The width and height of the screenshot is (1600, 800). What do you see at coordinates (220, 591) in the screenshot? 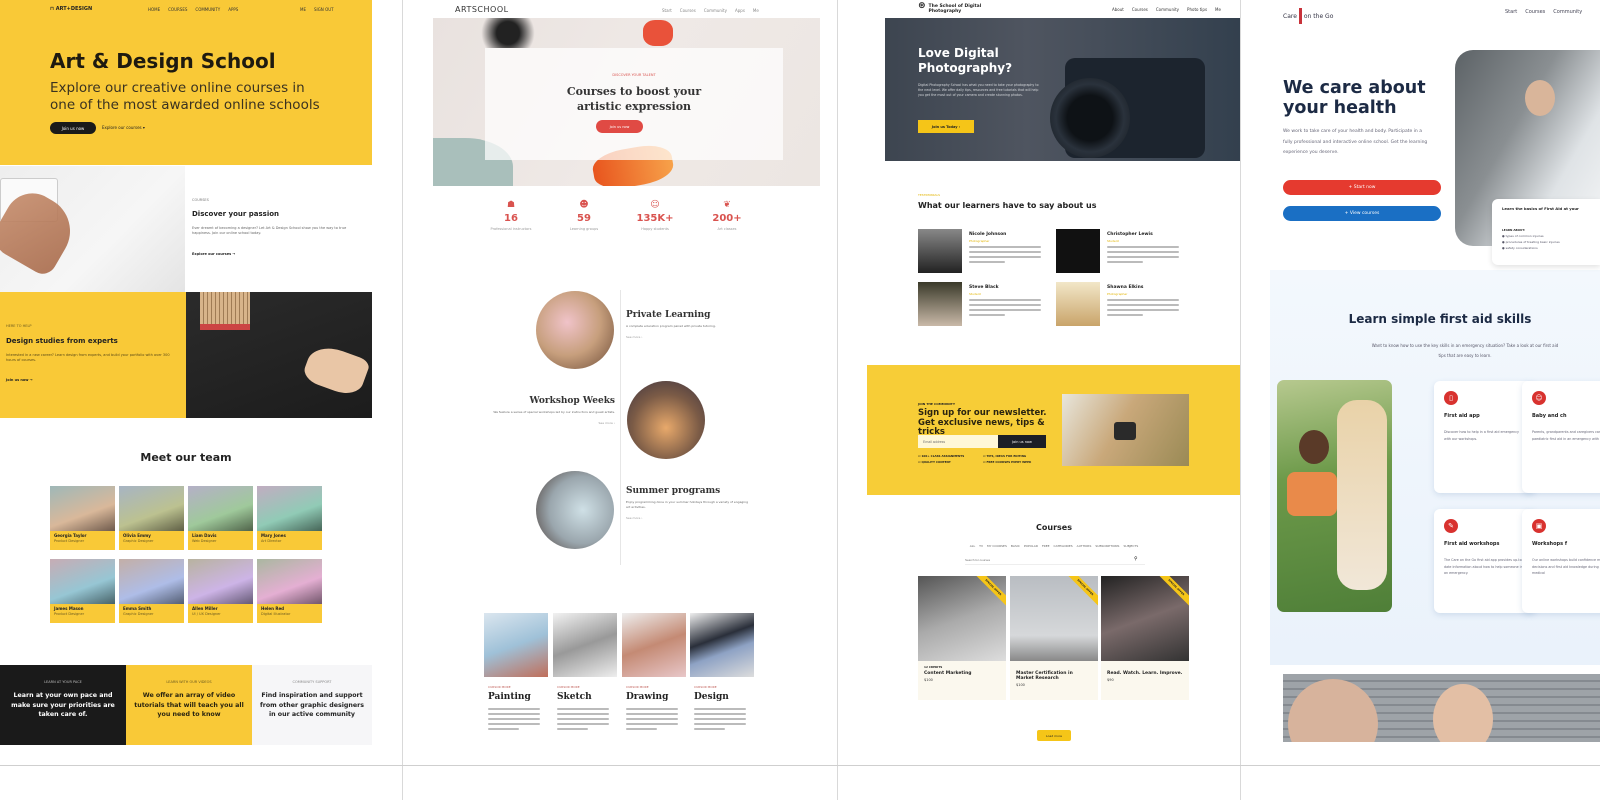
I see `team-card: Allen Miller UI / UX Designer` at bounding box center [220, 591].